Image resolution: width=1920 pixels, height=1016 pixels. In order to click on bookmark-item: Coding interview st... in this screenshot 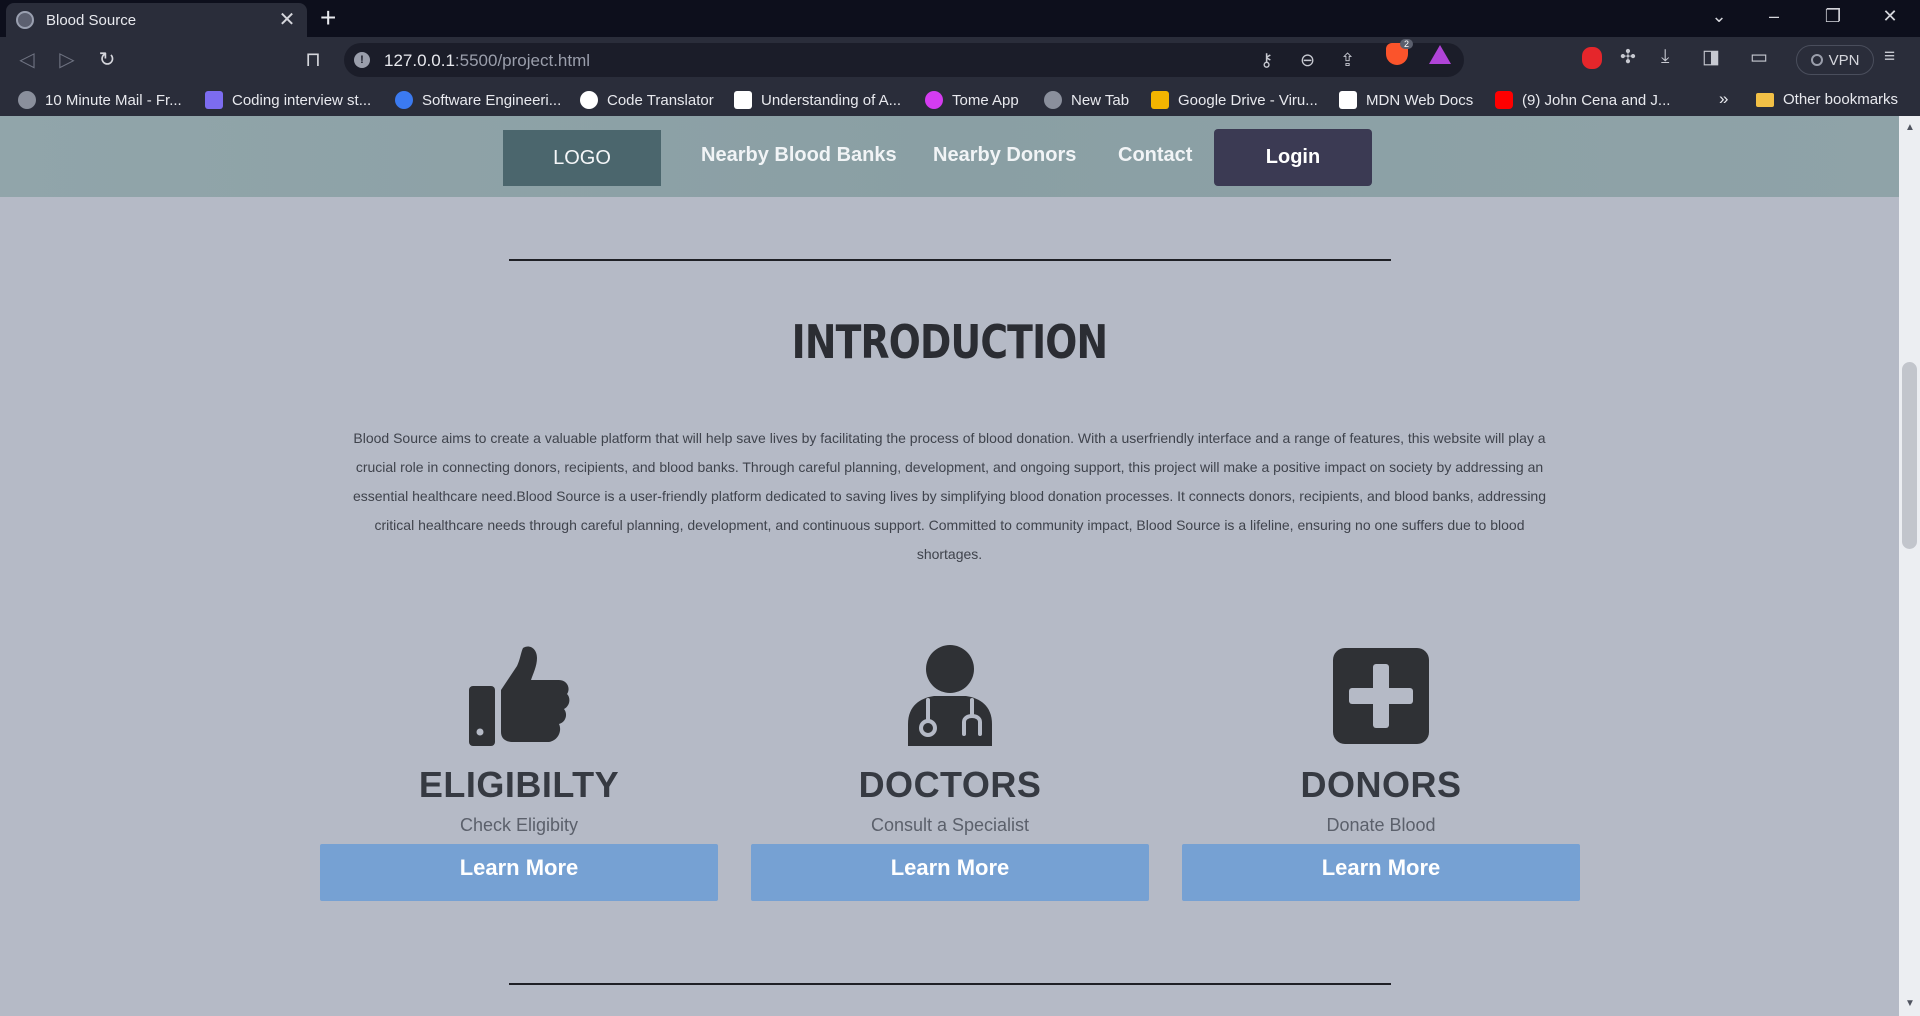, I will do `click(288, 100)`.